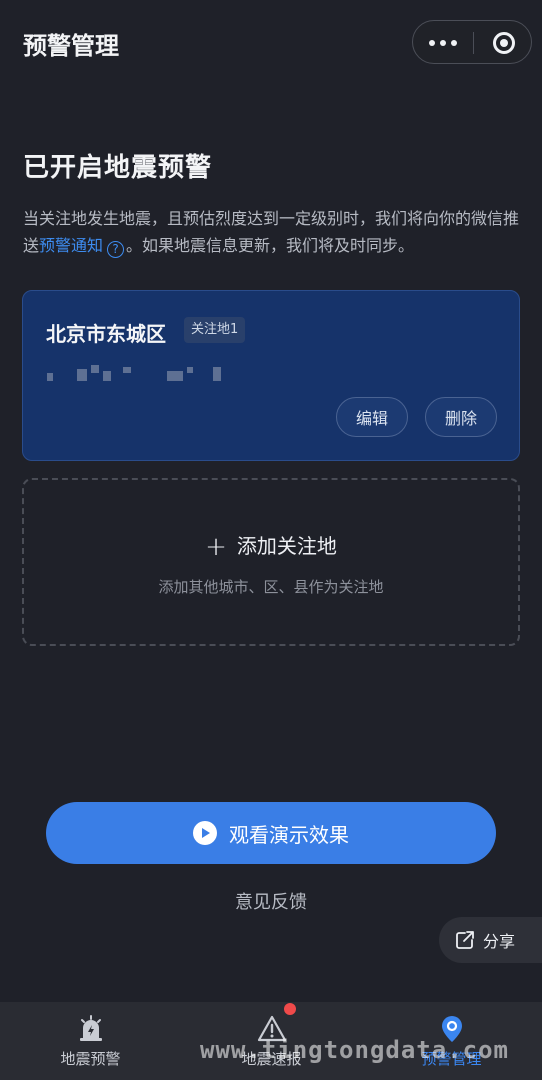  I want to click on share-button: 分享, so click(490, 940).